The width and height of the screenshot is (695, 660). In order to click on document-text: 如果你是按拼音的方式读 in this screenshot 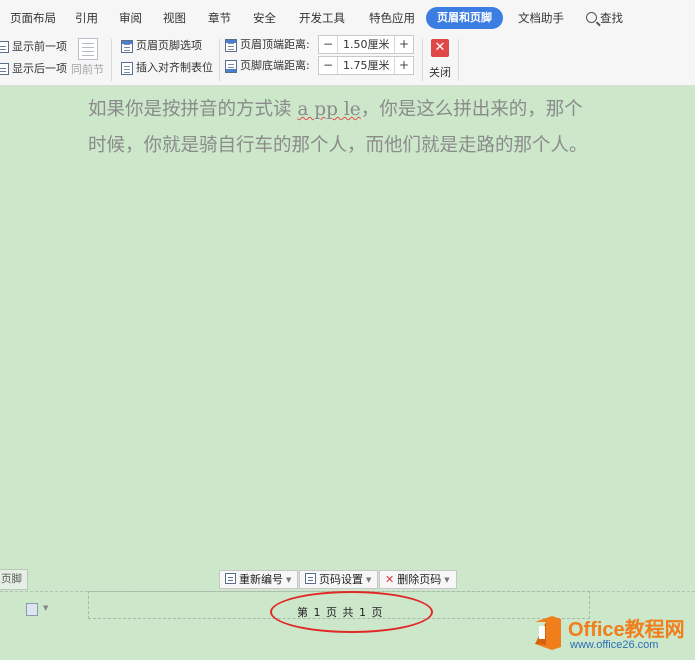, I will do `click(193, 109)`.